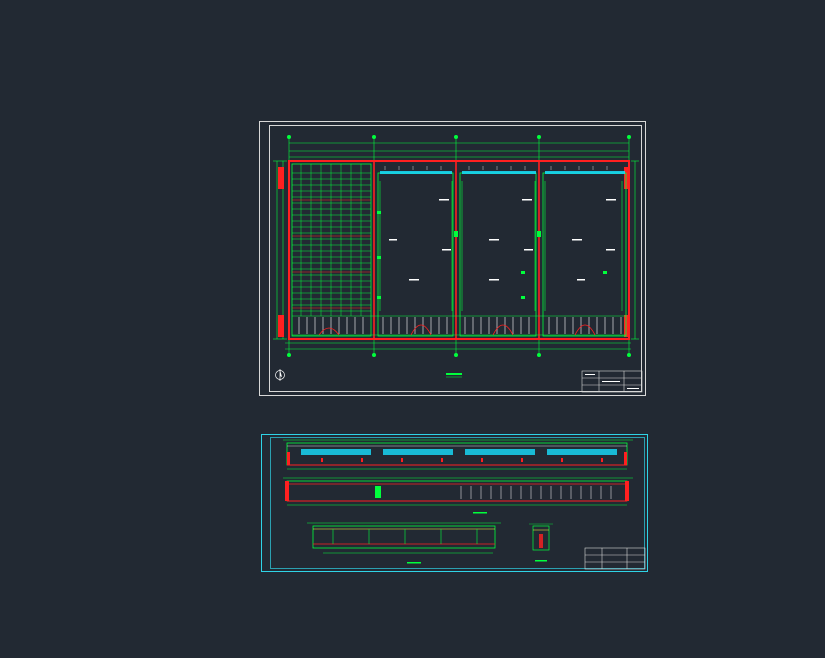 The width and height of the screenshot is (825, 658). What do you see at coordinates (458, 495) in the screenshot?
I see `section-b` at bounding box center [458, 495].